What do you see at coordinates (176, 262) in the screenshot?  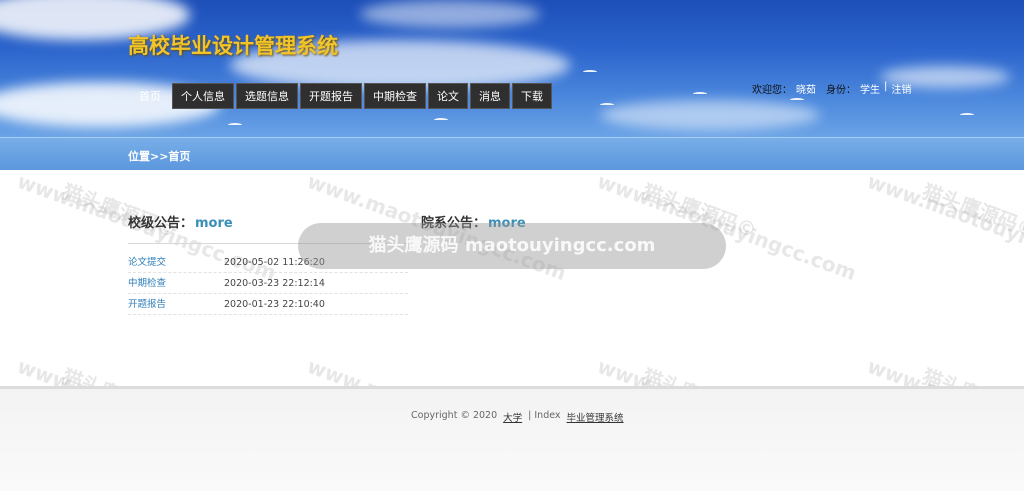 I see `notice-title-link: 论文提交` at bounding box center [176, 262].